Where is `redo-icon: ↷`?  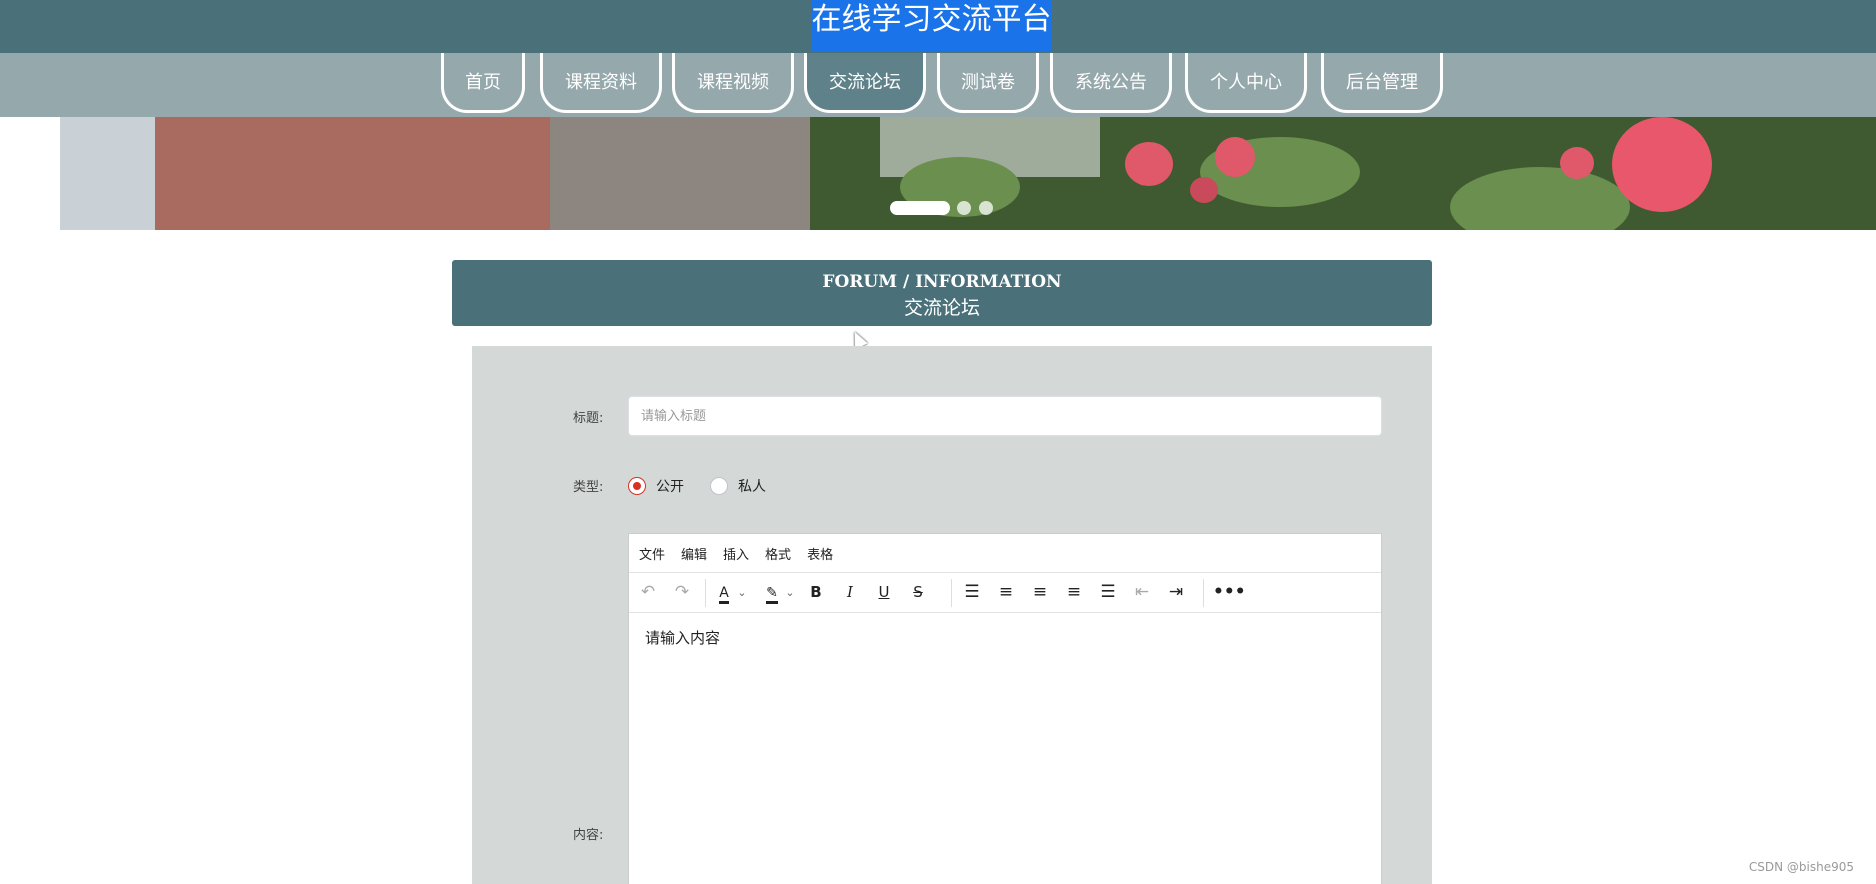
redo-icon: ↷ is located at coordinates (682, 592).